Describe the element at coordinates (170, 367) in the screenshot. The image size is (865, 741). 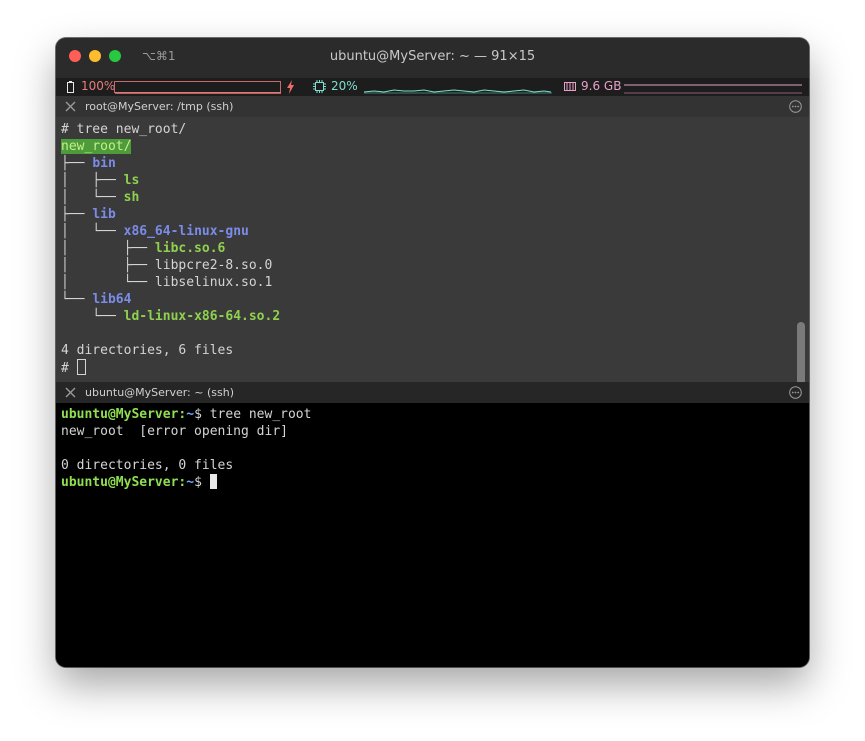
I see `terminal-line: #` at that location.